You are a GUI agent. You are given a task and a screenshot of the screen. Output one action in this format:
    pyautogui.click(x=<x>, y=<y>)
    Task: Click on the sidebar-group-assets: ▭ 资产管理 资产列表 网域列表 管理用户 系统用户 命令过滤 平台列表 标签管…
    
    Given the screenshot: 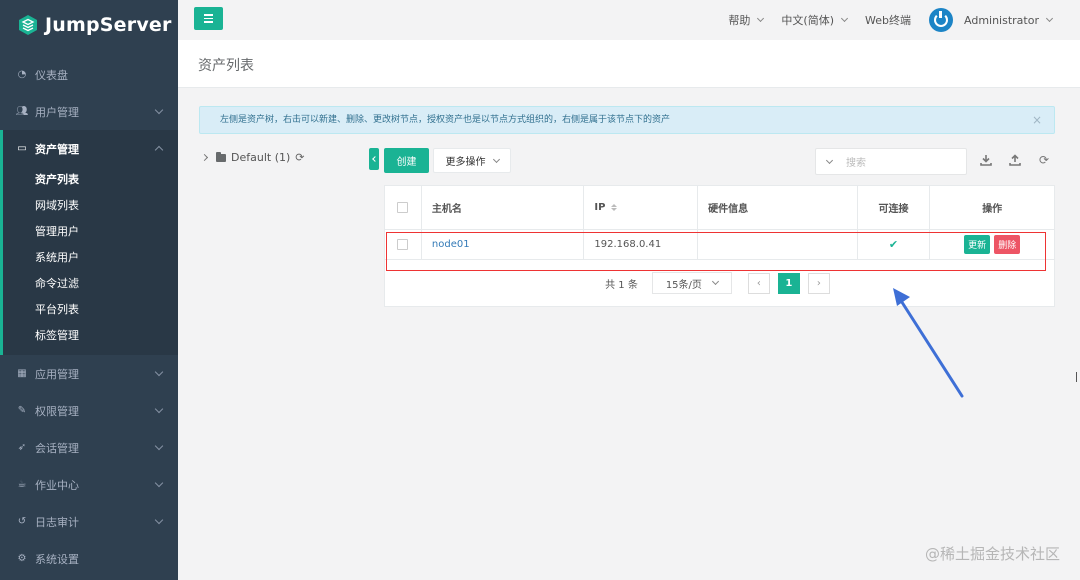 What is the action you would take?
    pyautogui.click(x=89, y=242)
    